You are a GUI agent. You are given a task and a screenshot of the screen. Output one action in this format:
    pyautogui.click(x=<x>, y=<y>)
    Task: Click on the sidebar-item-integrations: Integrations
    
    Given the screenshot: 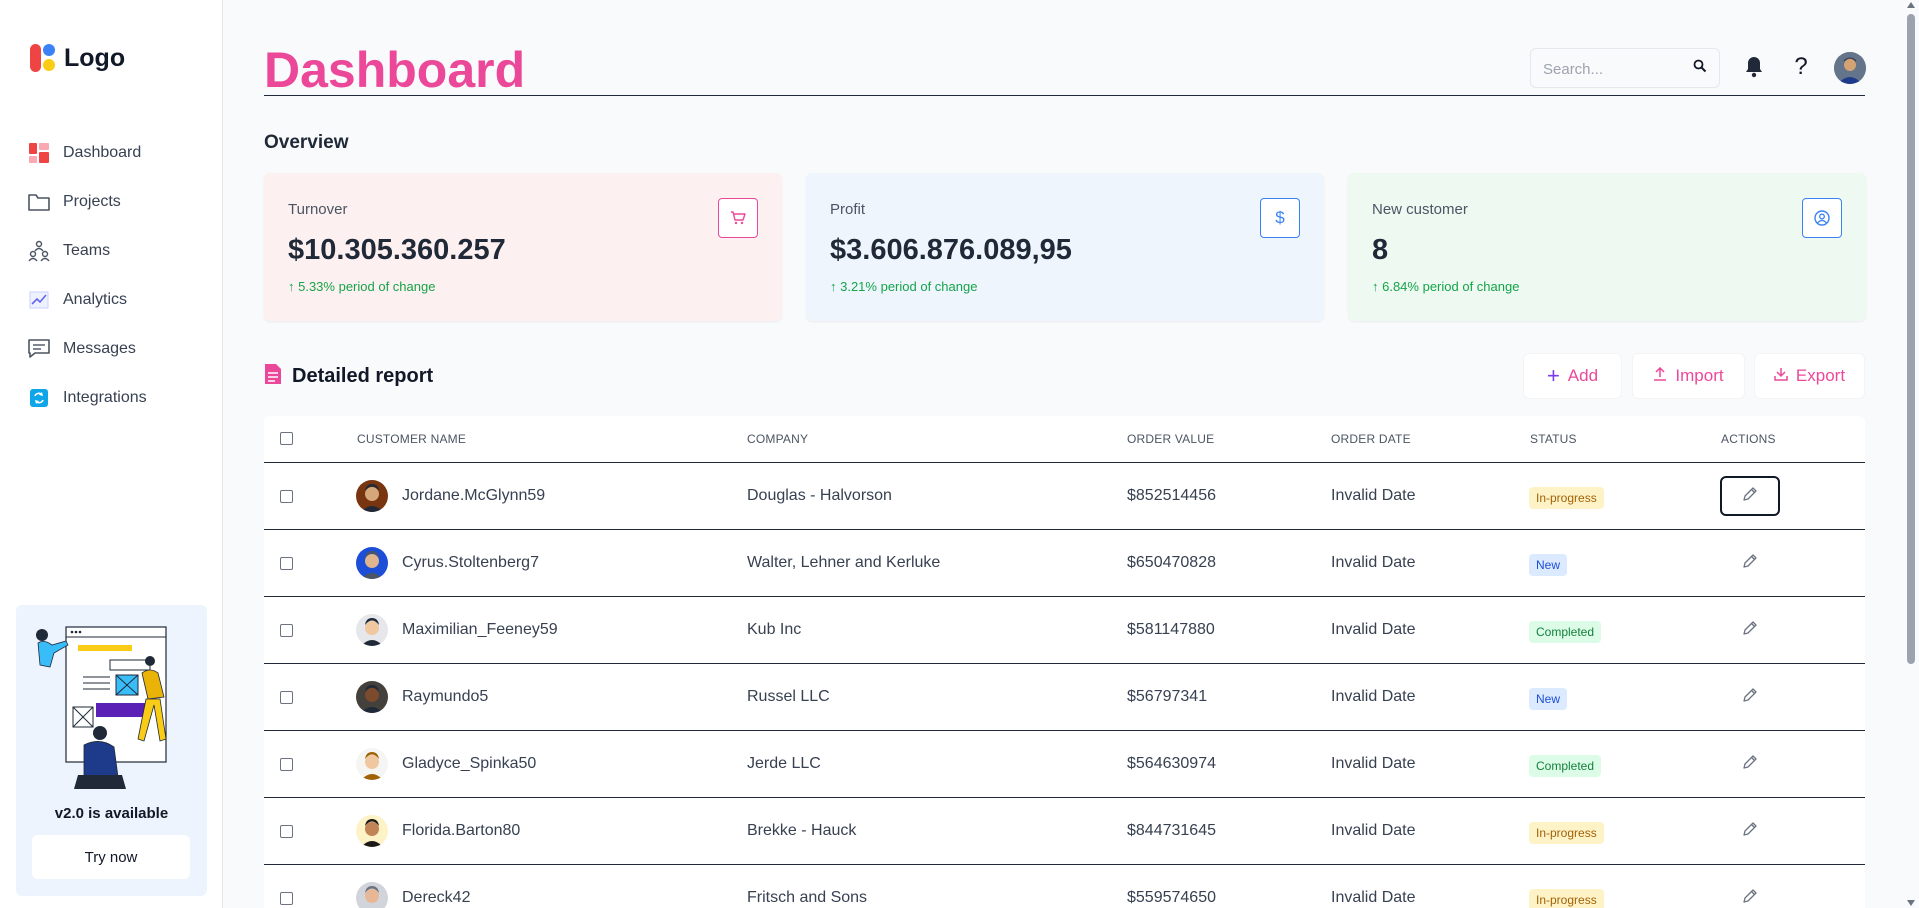 What is the action you would take?
    pyautogui.click(x=87, y=397)
    